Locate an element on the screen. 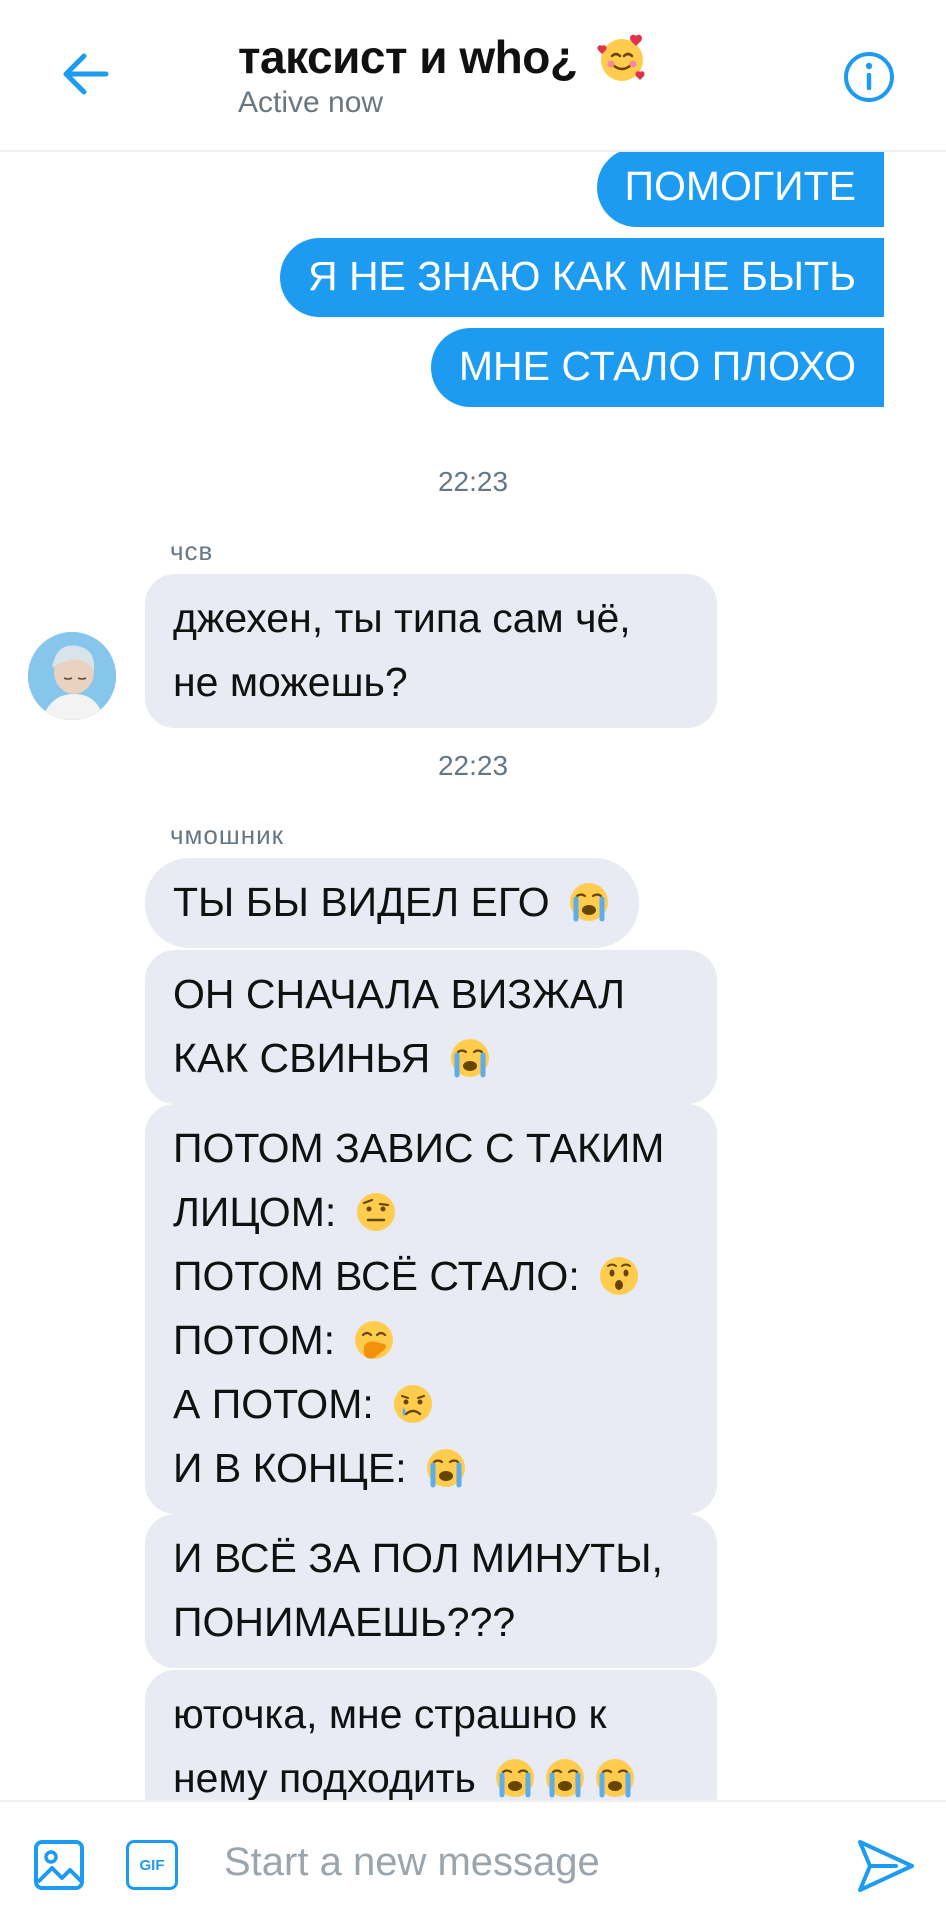 Image resolution: width=946 pixels, height=1920 pixels. message-line: ОН СНАЧАЛА ВИЗЖАЛ is located at coordinates (399, 994).